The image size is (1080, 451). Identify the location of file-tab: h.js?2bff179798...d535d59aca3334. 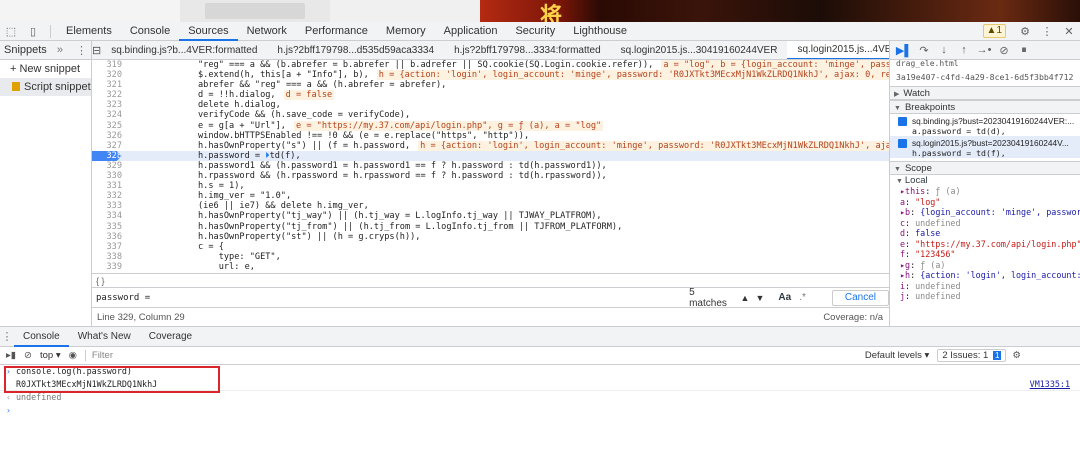
(355, 50).